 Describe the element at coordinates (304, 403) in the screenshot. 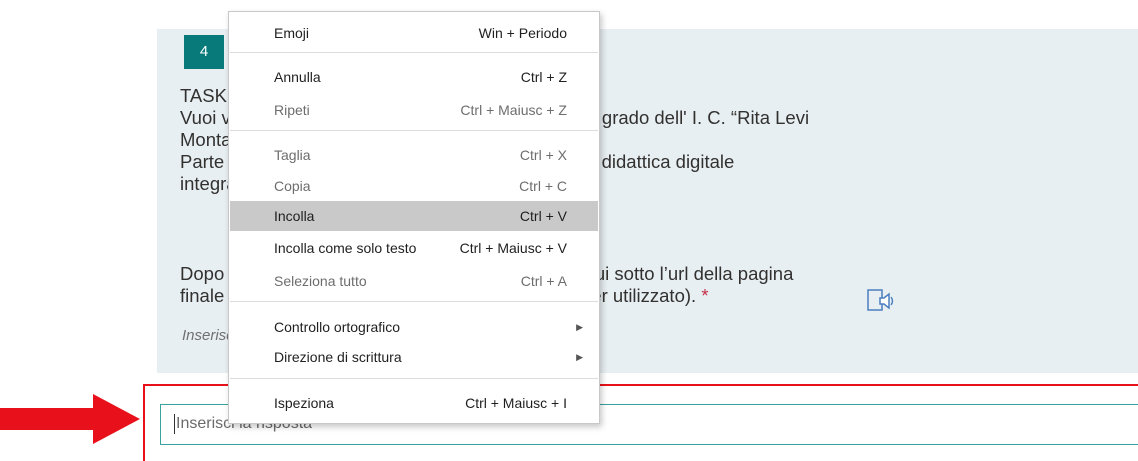

I see `menu-item-label: Ispeziona` at that location.